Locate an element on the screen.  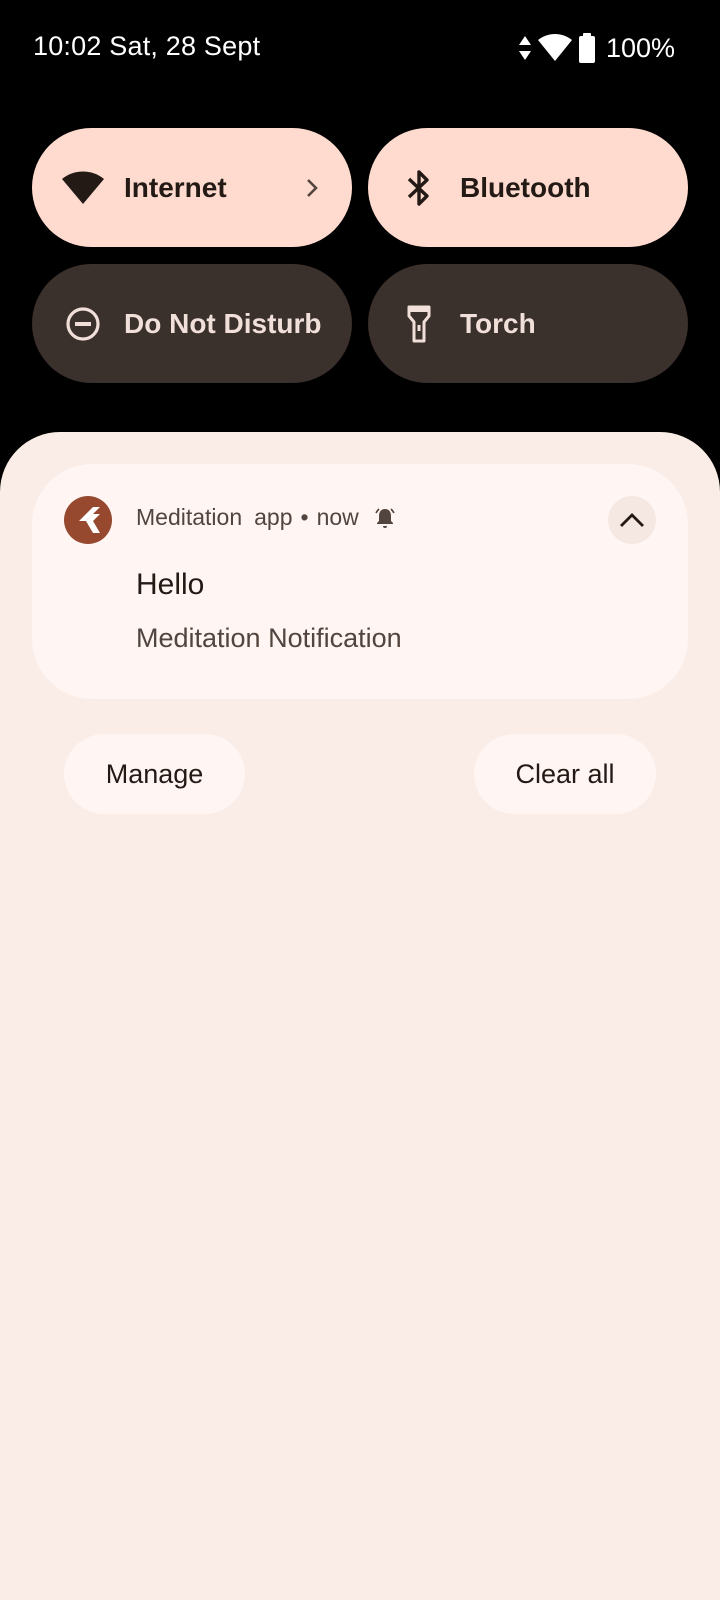
chevron-up-icon is located at coordinates (632, 520).